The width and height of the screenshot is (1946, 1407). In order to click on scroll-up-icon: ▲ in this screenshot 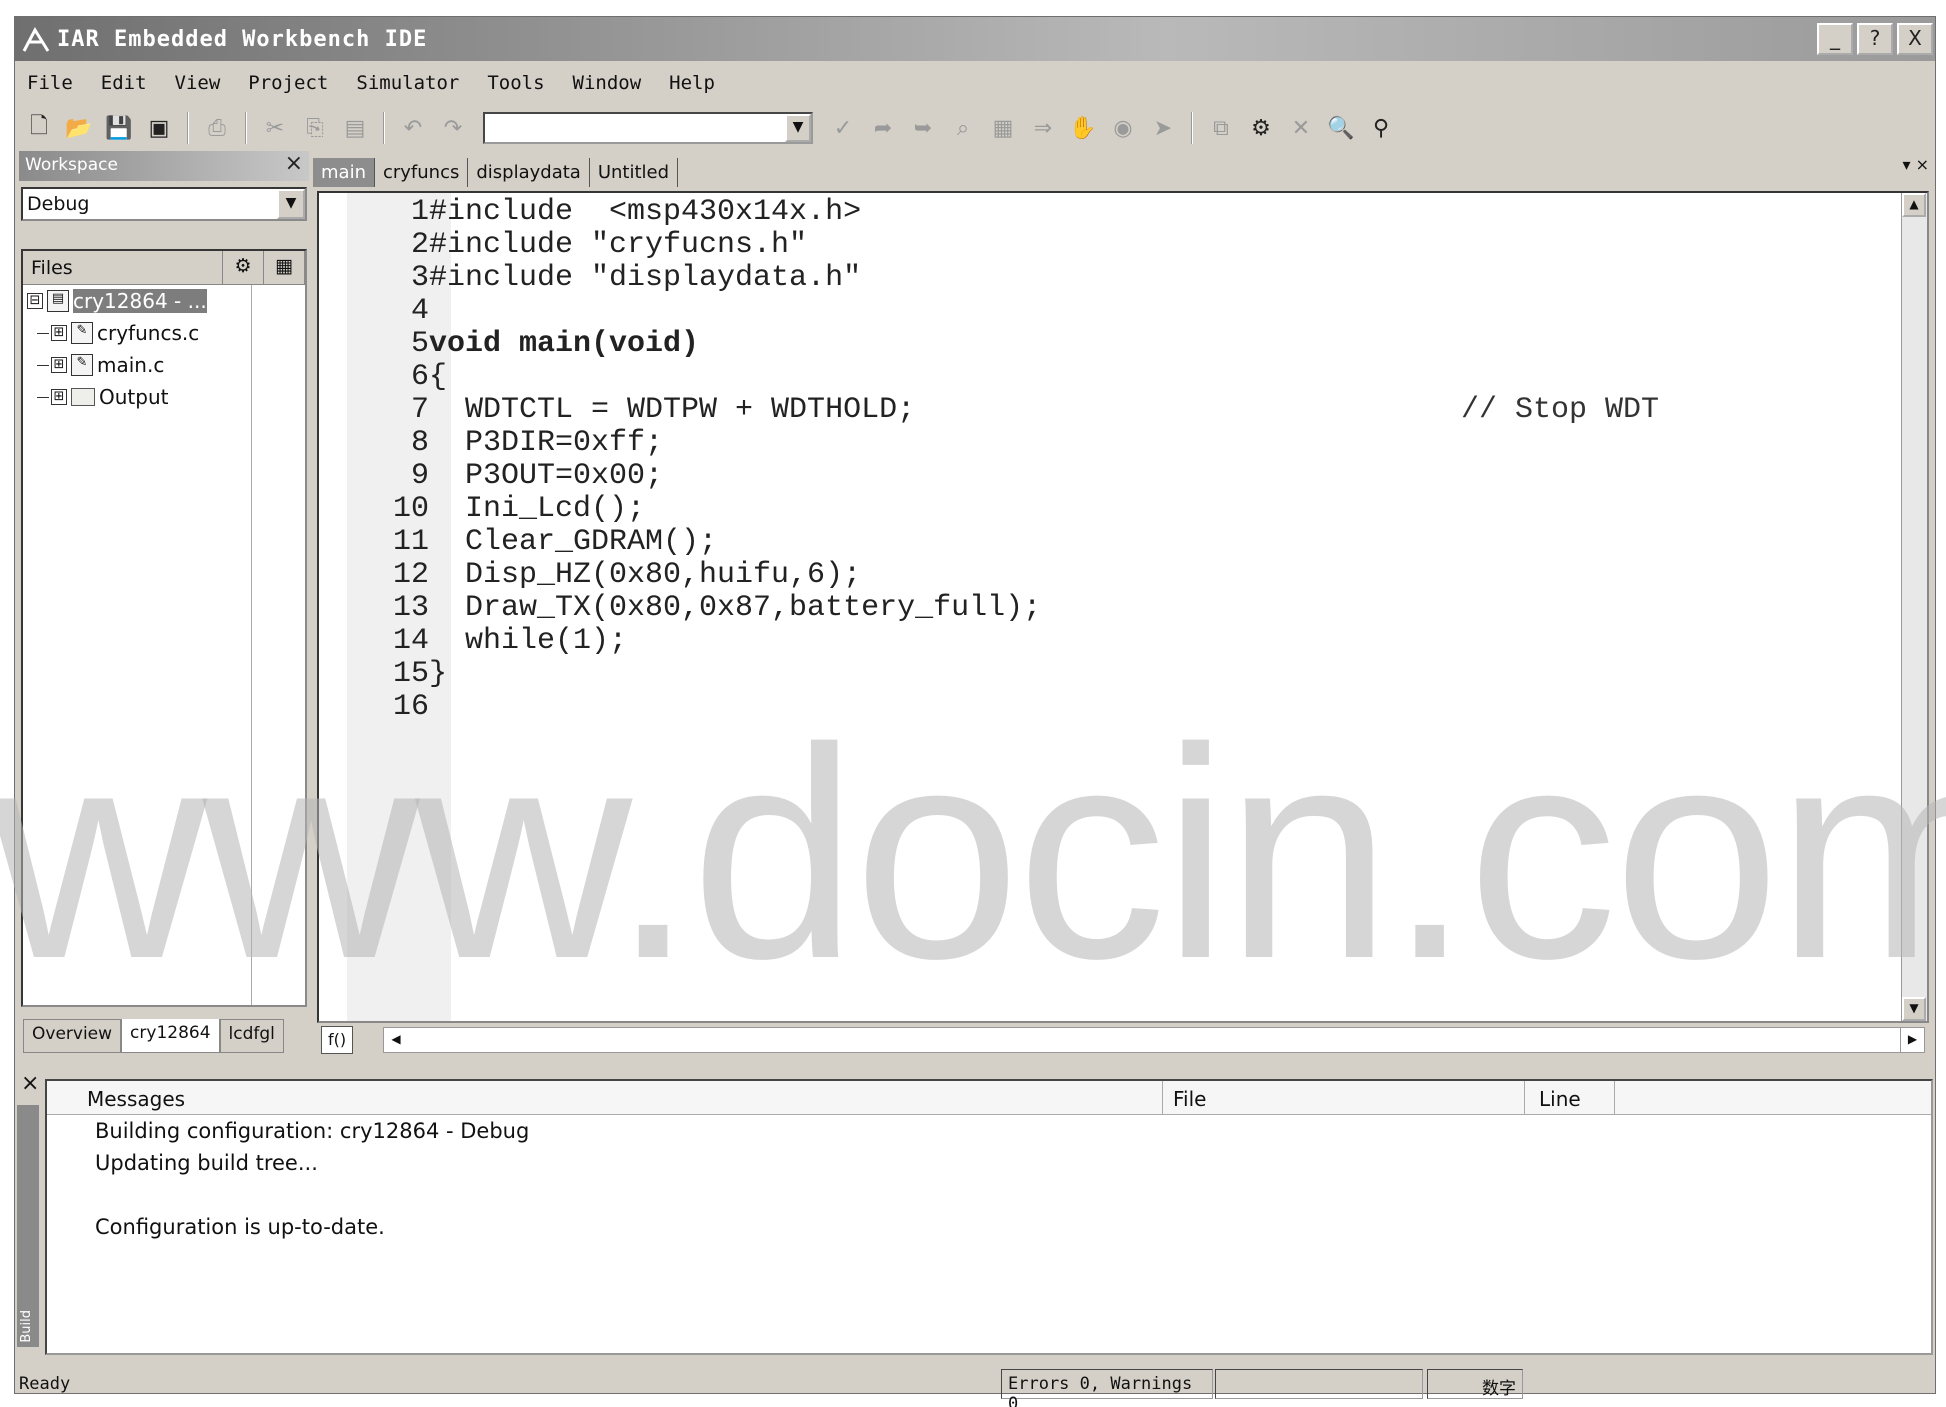, I will do `click(1914, 205)`.